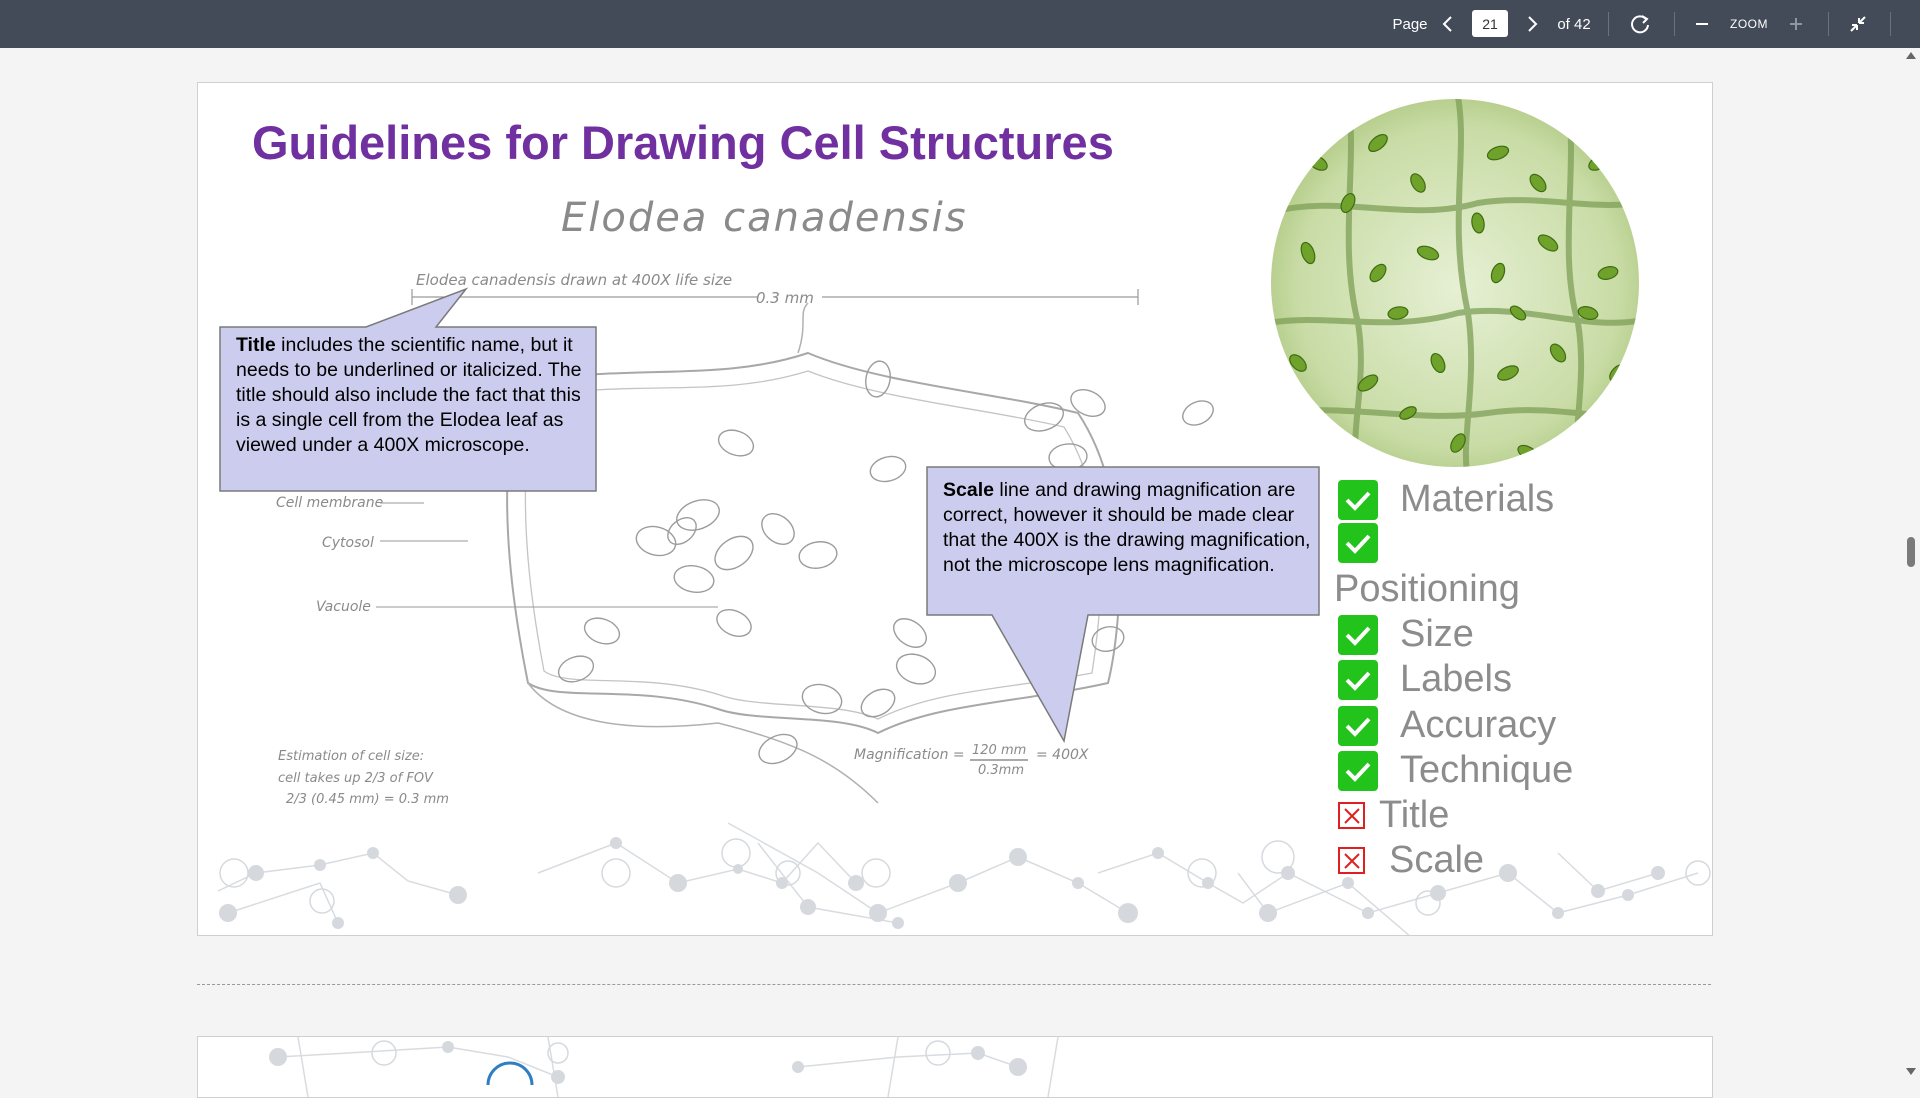 The height and width of the screenshot is (1098, 1920). I want to click on zoom-in-button, so click(1796, 24).